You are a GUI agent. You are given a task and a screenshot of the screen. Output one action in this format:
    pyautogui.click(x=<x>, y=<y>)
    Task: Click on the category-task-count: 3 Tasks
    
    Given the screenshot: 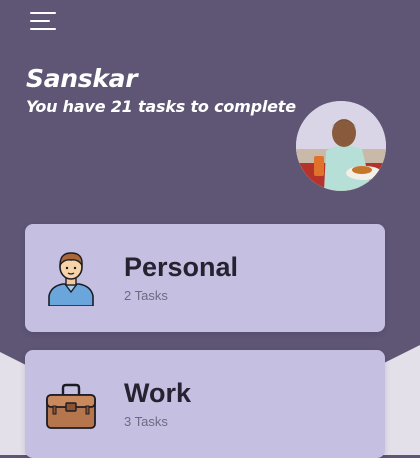 What is the action you would take?
    pyautogui.click(x=146, y=421)
    